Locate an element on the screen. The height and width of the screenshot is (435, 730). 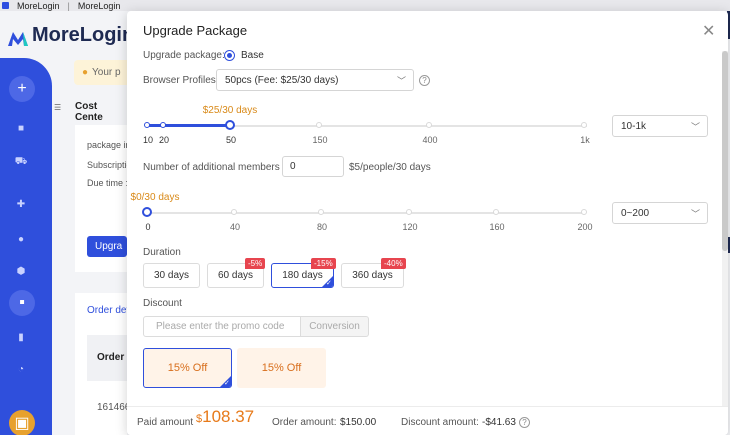
notice-text: Your p is located at coordinates (106, 72).